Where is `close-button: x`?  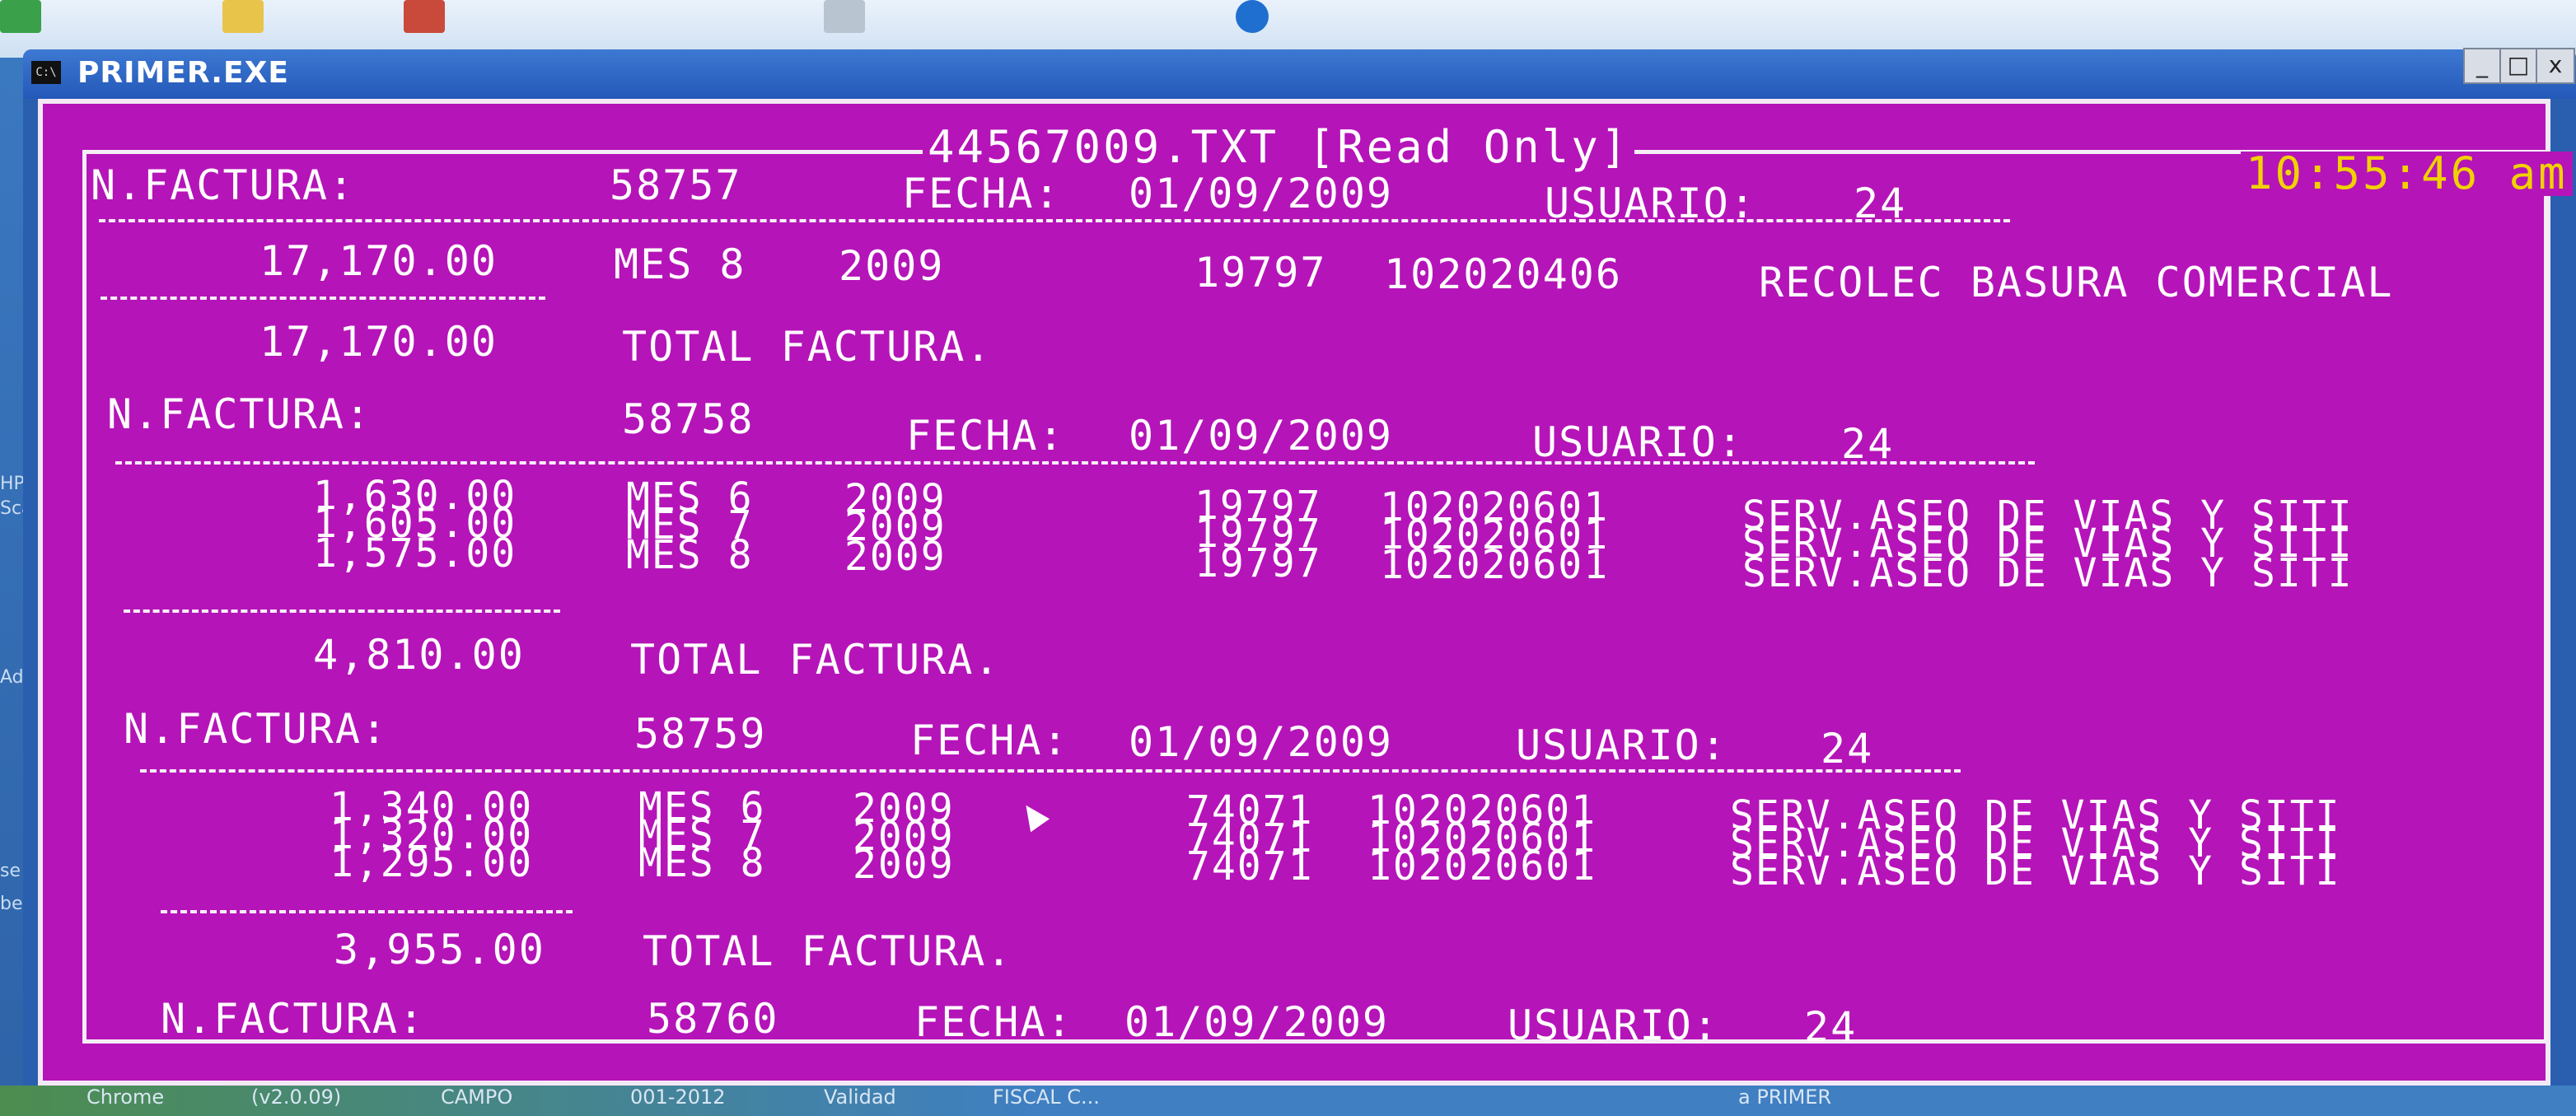 close-button: x is located at coordinates (2555, 66).